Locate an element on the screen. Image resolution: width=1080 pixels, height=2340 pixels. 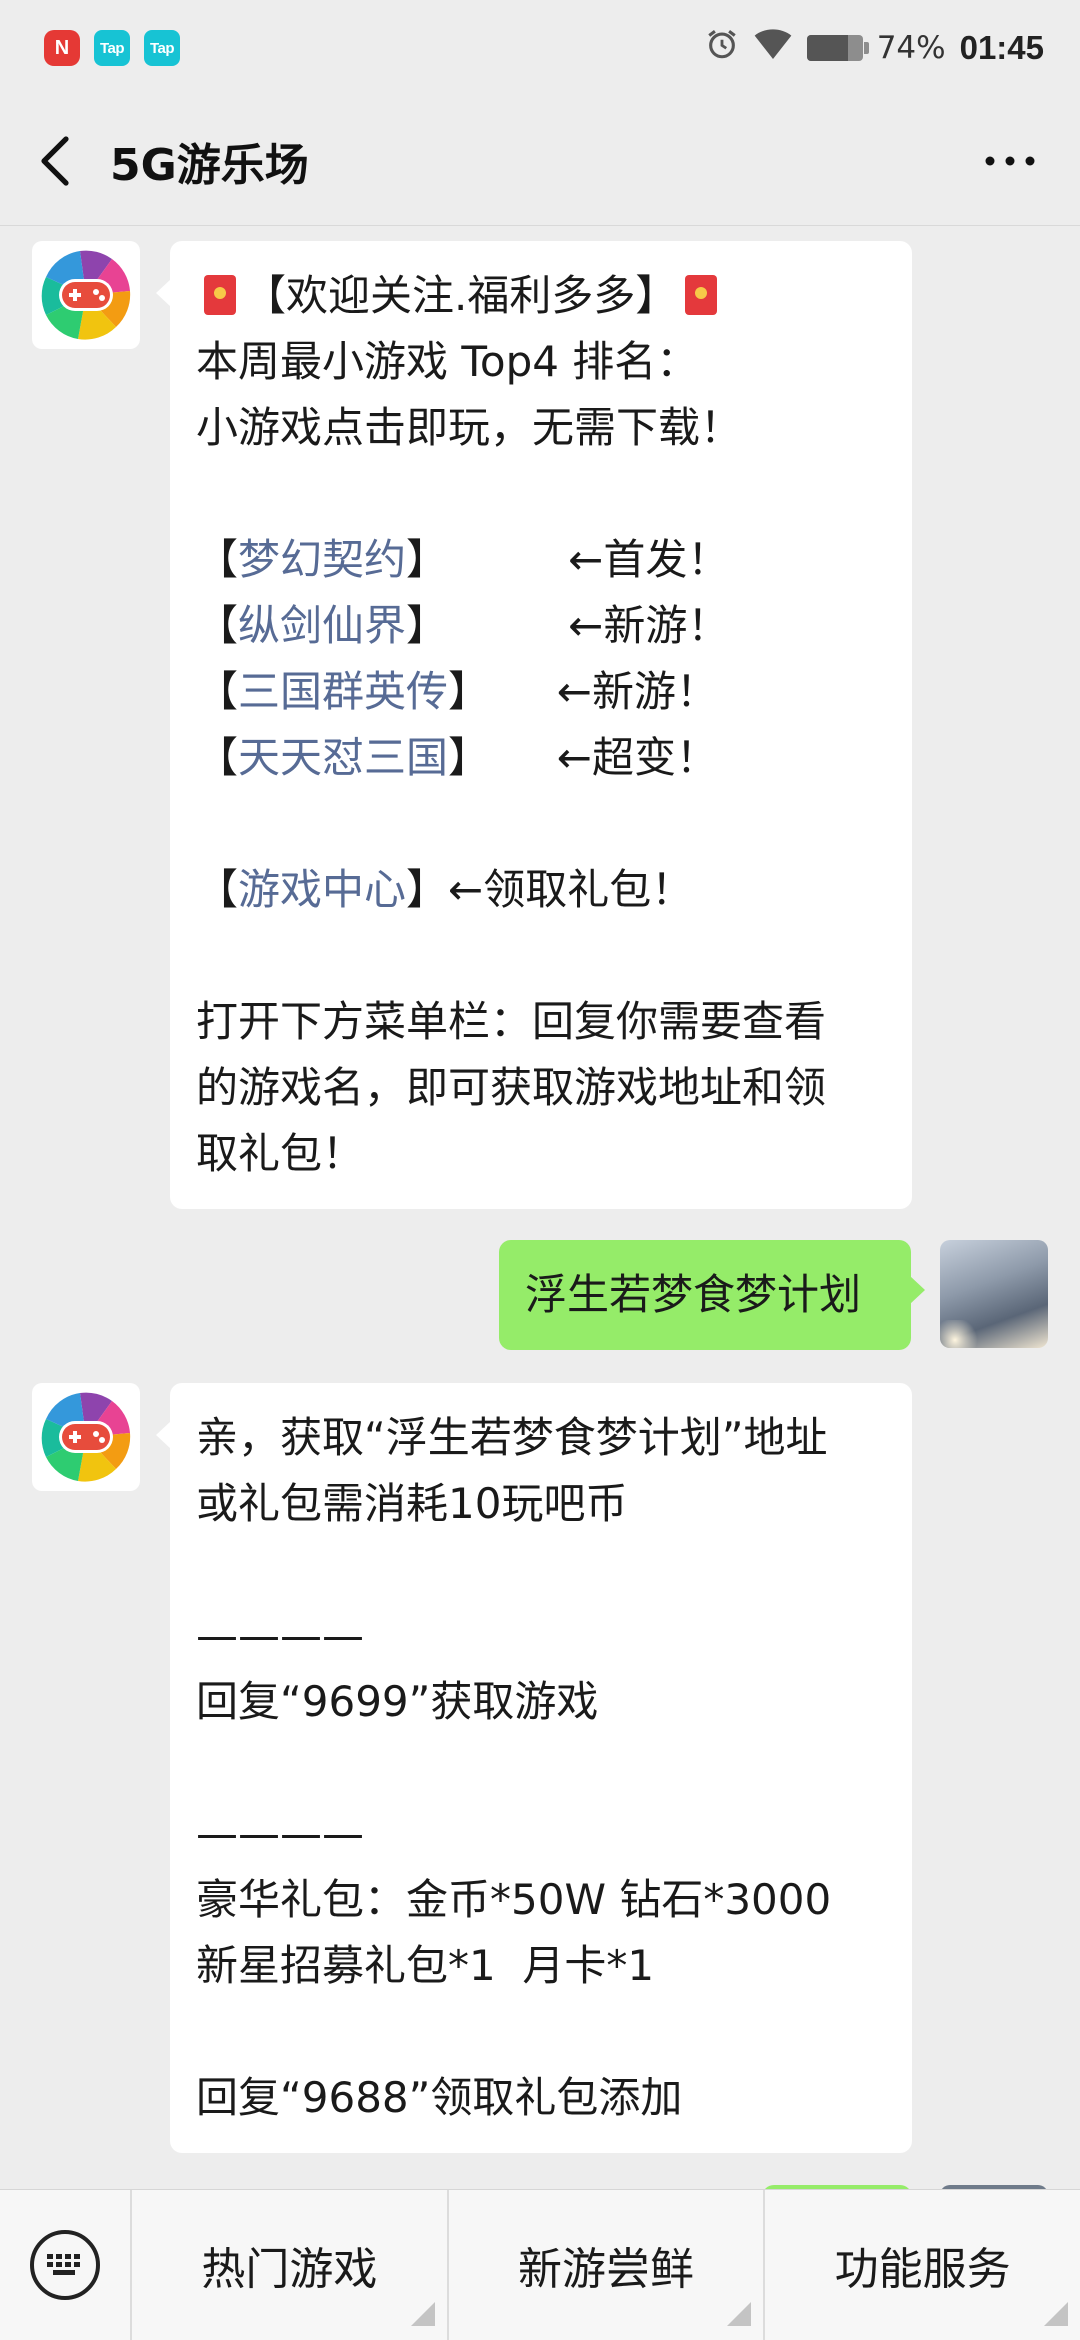
menu-services: 功能服务 is located at coordinates (921, 2265).